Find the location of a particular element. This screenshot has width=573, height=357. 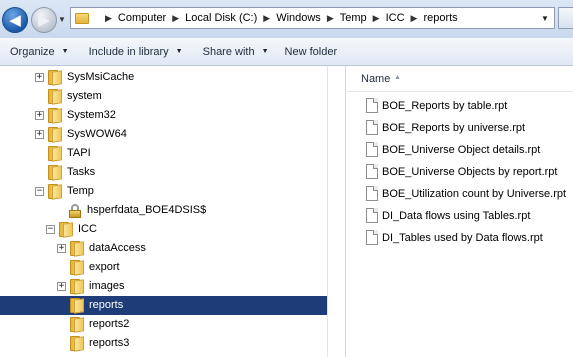

breadcrumb-windows: Windows is located at coordinates (298, 18).